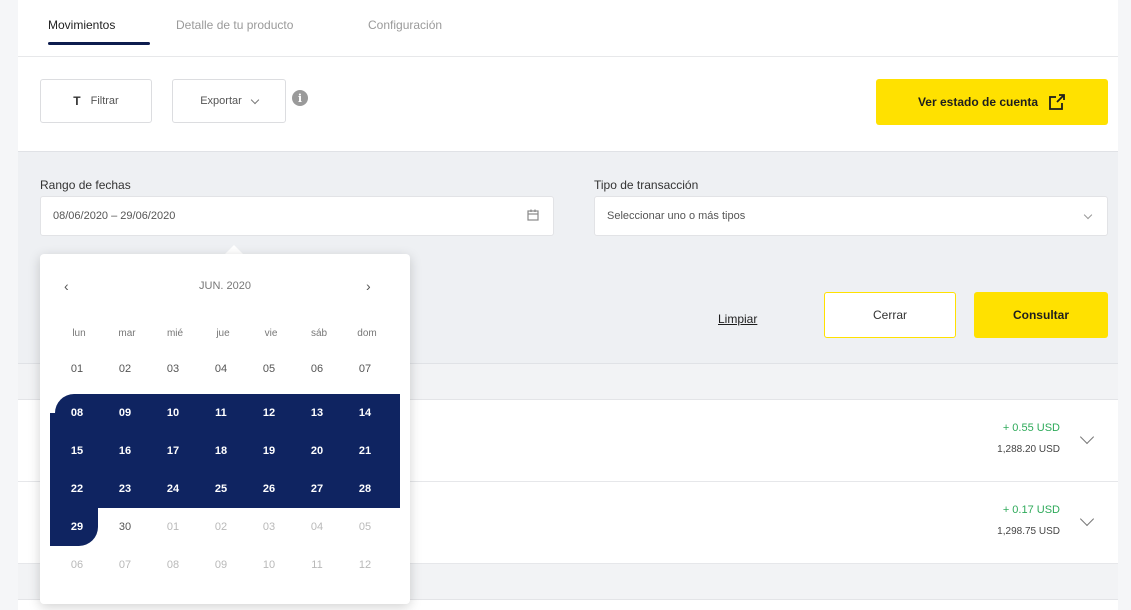 This screenshot has width=1131, height=610. Describe the element at coordinates (737, 319) in the screenshot. I see `clear-filters-link: Limpiar` at that location.